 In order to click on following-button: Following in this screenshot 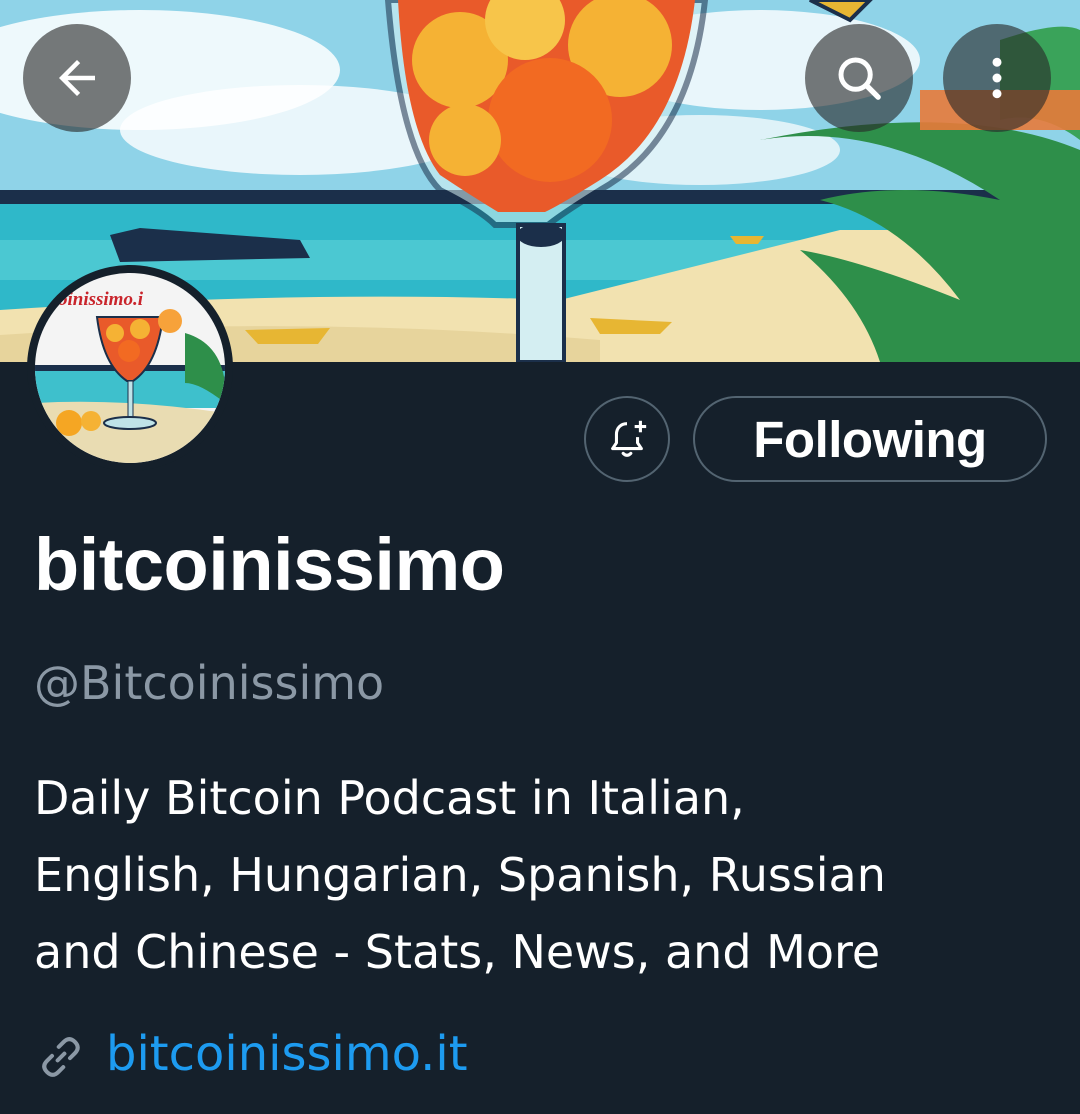, I will do `click(870, 439)`.